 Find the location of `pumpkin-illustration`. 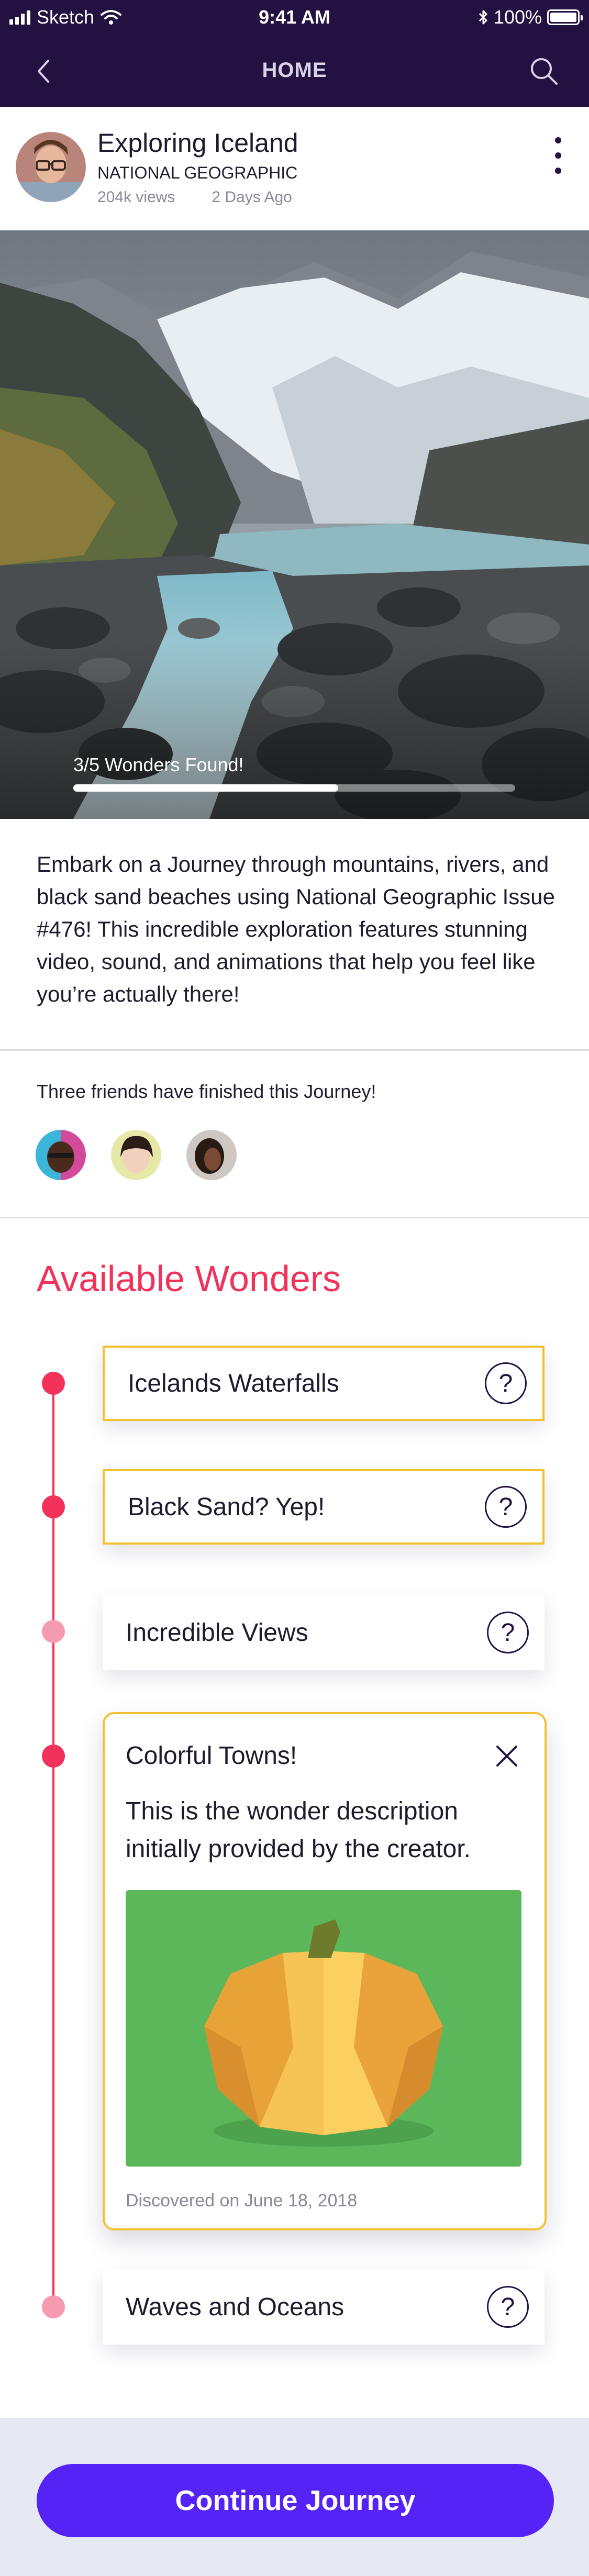

pumpkin-illustration is located at coordinates (323, 2029).